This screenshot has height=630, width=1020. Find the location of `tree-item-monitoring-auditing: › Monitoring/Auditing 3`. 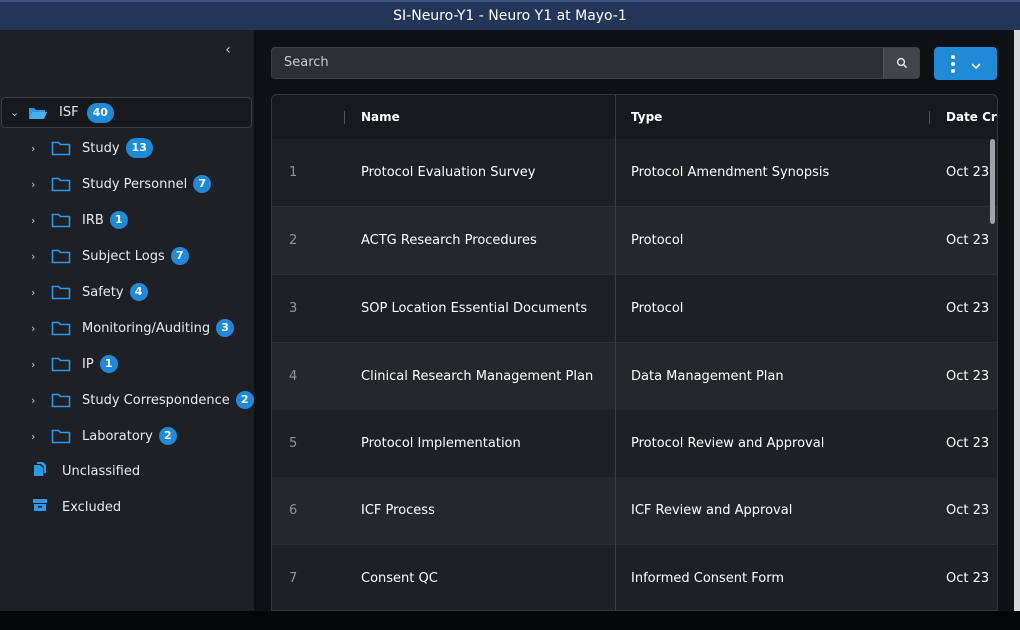

tree-item-monitoring-auditing: › Monitoring/Auditing 3 is located at coordinates (127, 328).